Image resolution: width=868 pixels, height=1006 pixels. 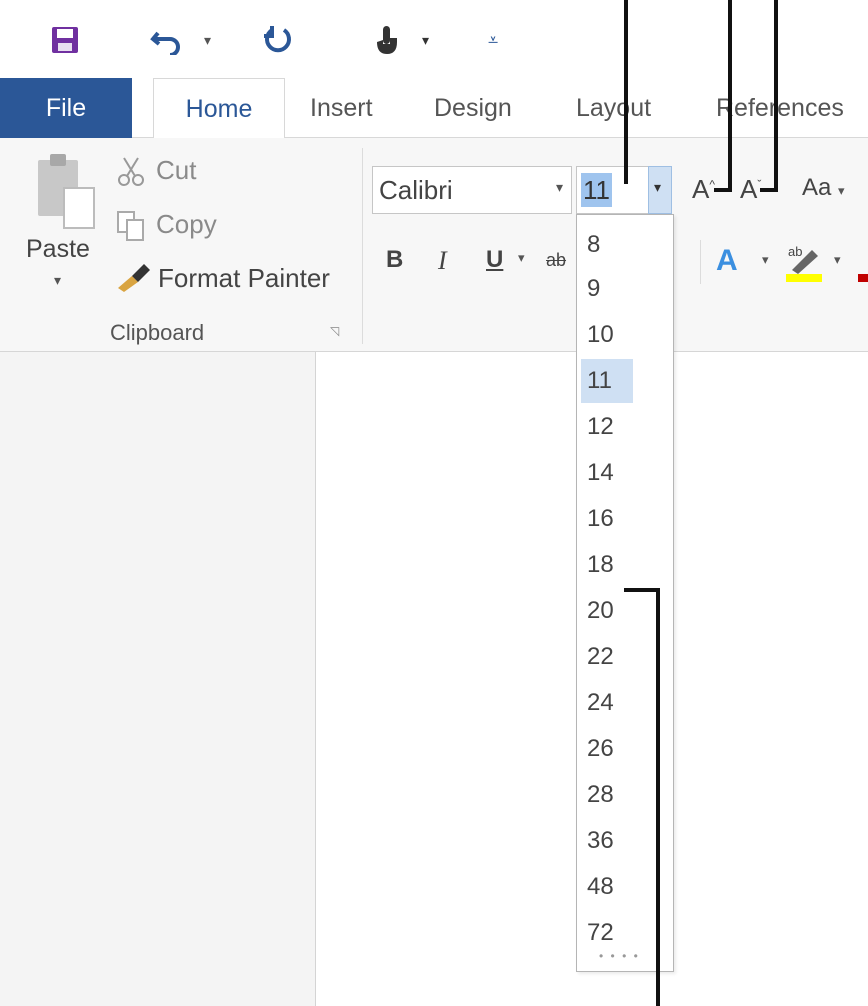 What do you see at coordinates (176, 170) in the screenshot?
I see `cut-button: Cut` at bounding box center [176, 170].